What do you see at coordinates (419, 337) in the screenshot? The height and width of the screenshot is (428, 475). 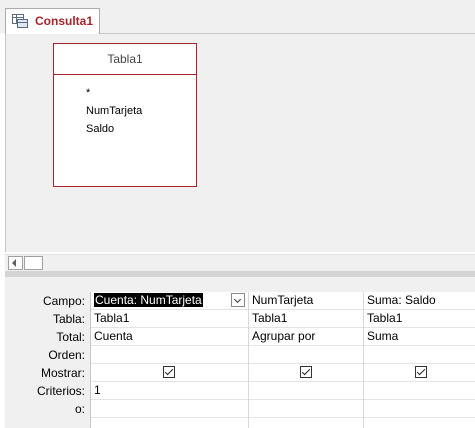 I see `total-cell-3: Suma` at bounding box center [419, 337].